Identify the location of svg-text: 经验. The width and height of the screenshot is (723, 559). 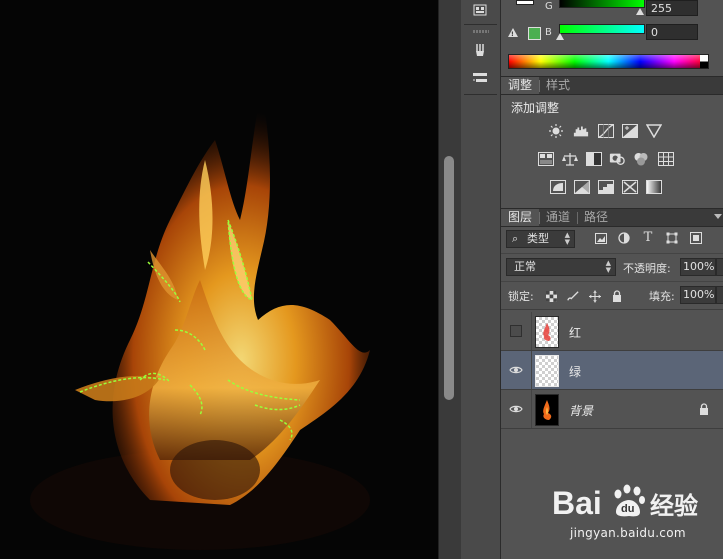
(674, 506).